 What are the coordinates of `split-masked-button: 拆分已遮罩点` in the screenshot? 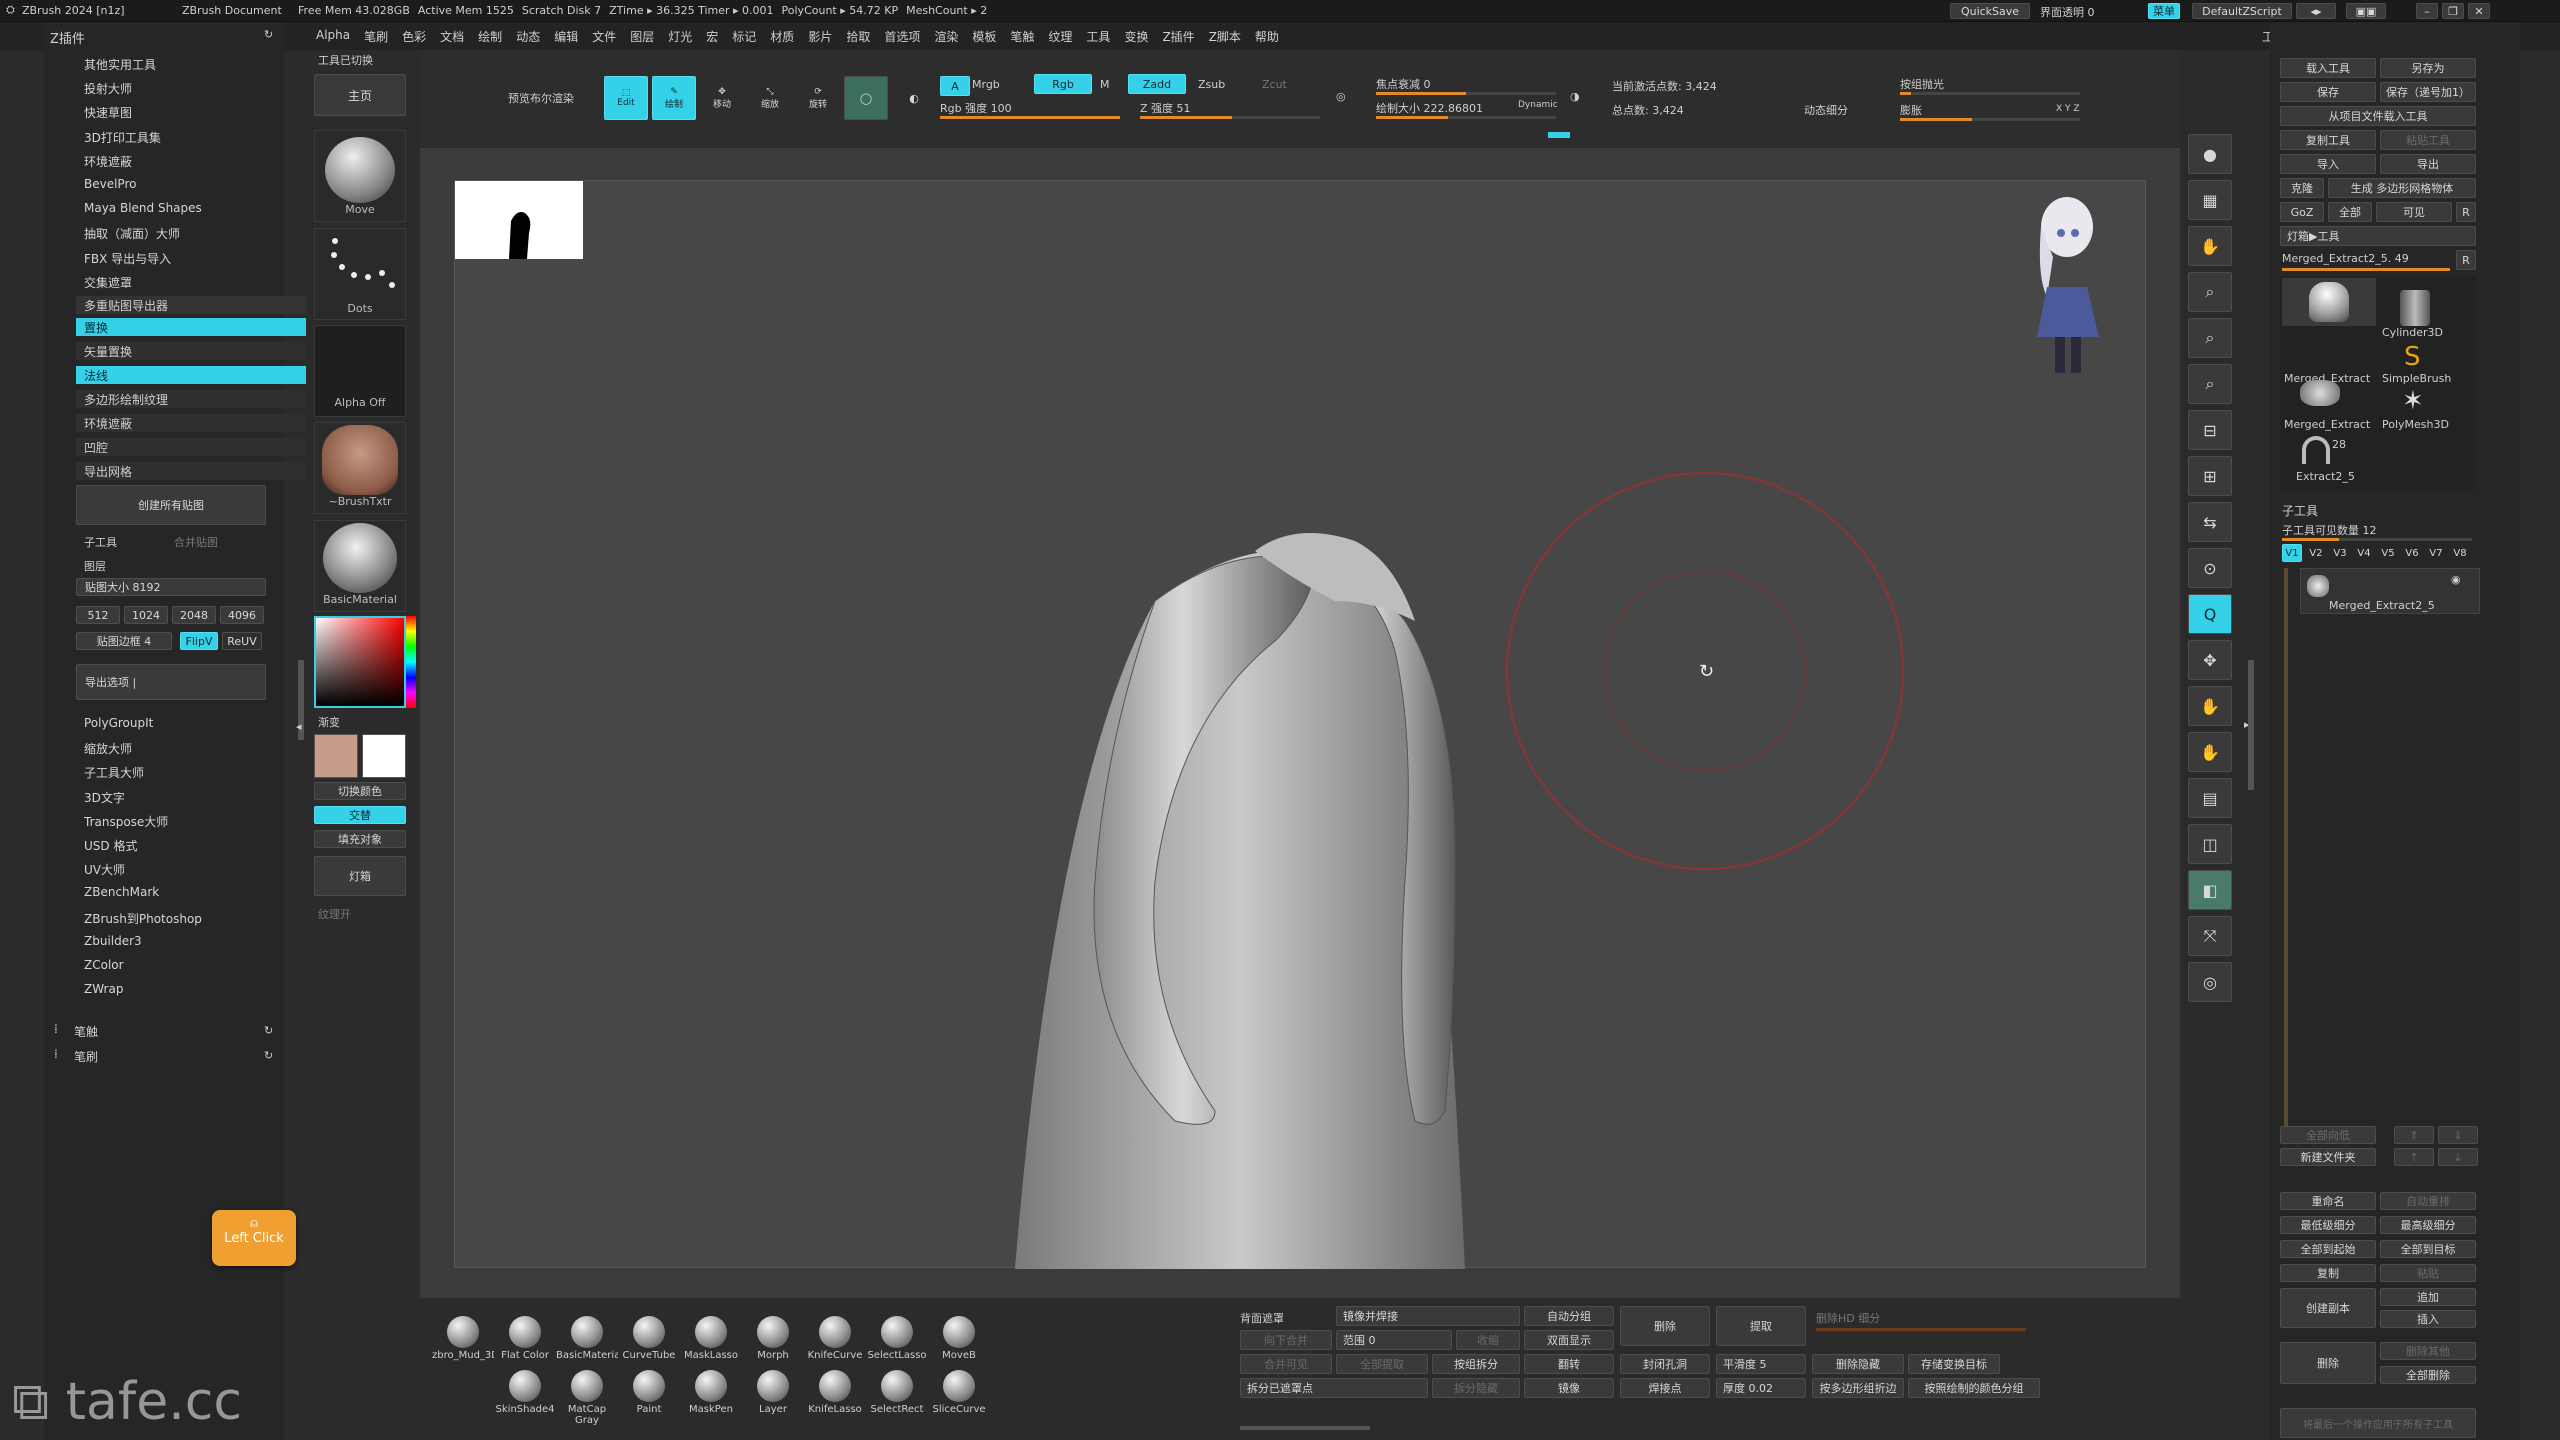 It's located at (1334, 1388).